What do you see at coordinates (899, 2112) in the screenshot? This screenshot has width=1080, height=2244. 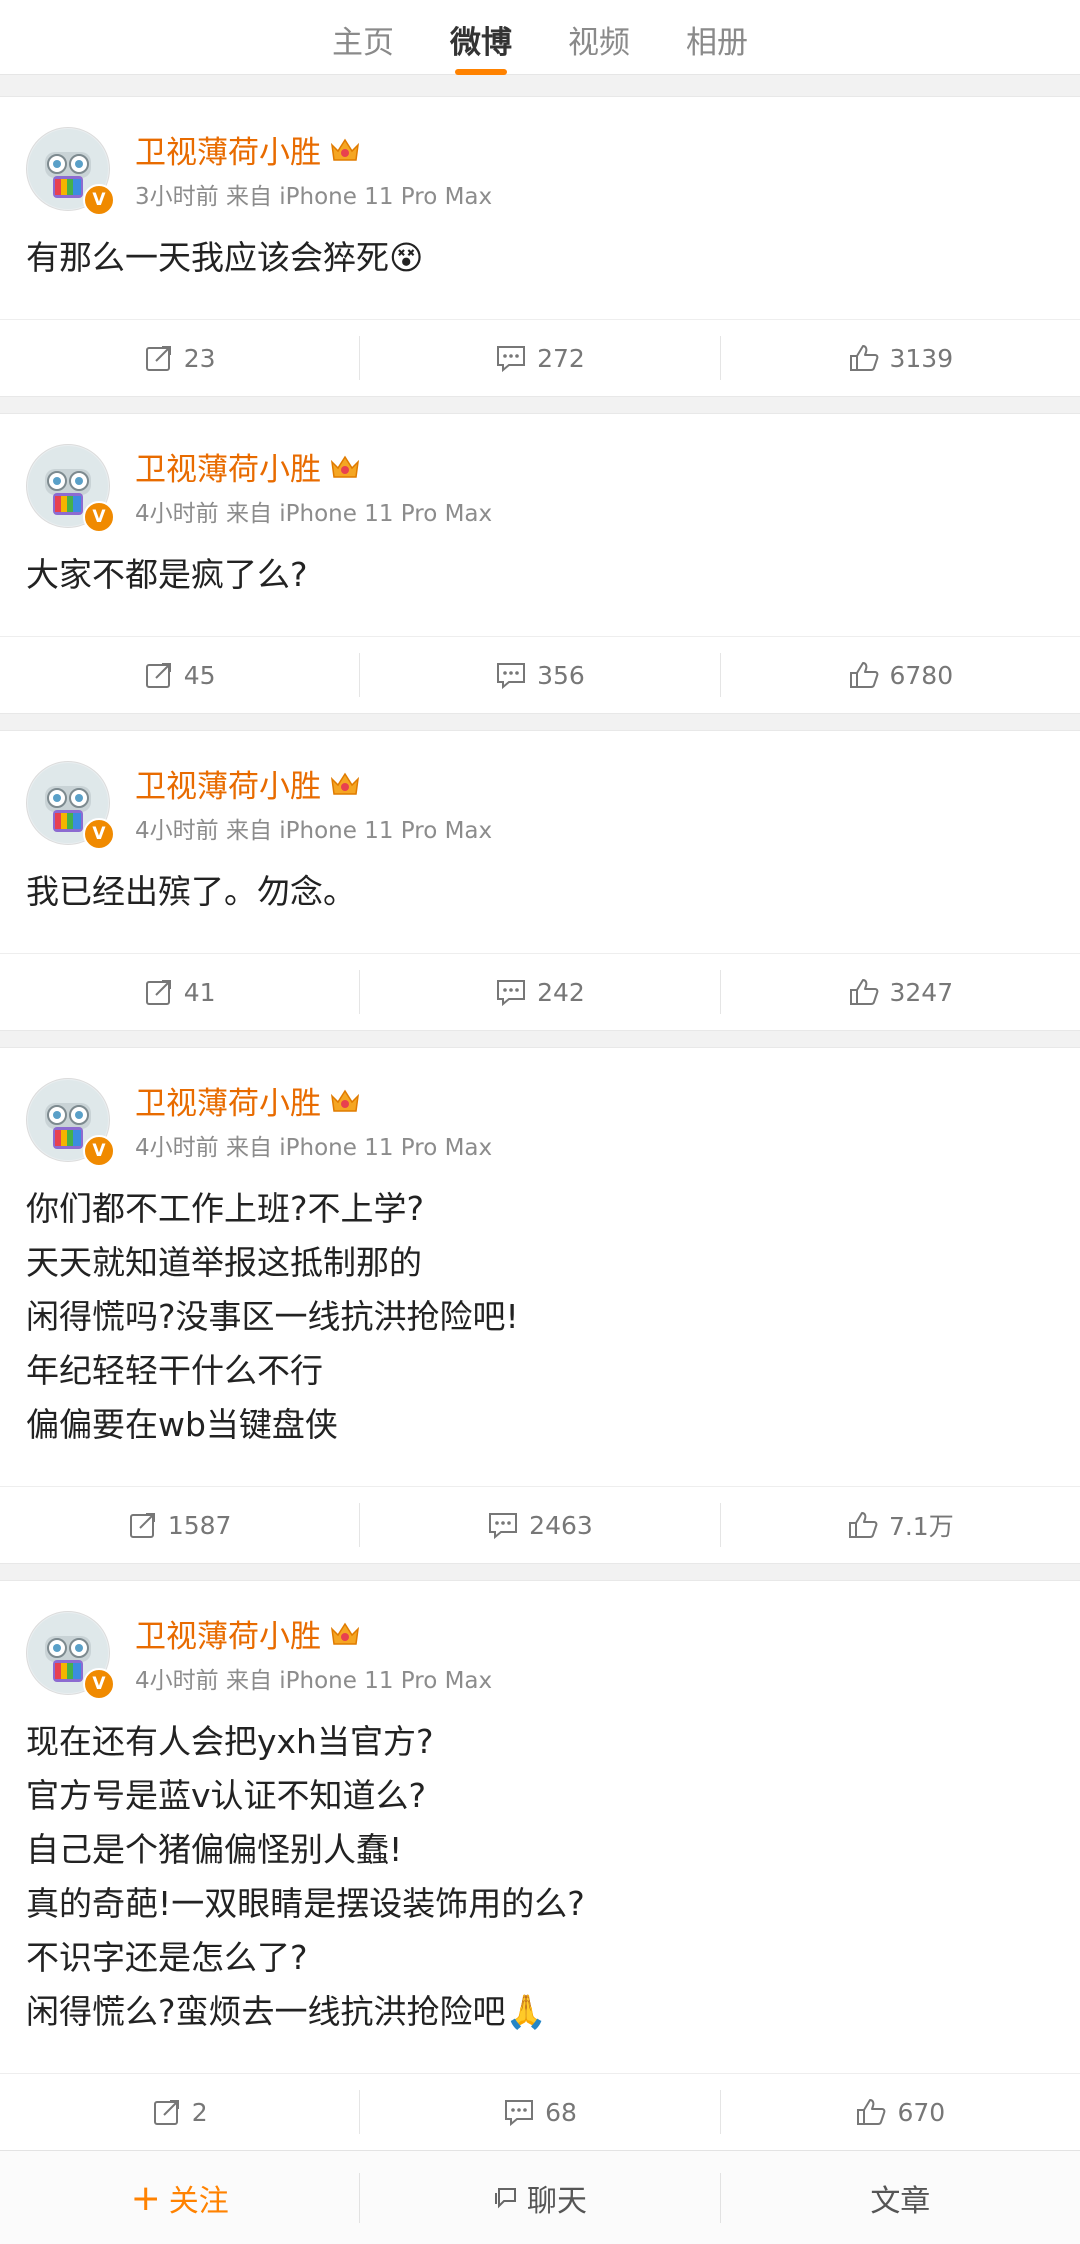 I see `like-button: 670` at bounding box center [899, 2112].